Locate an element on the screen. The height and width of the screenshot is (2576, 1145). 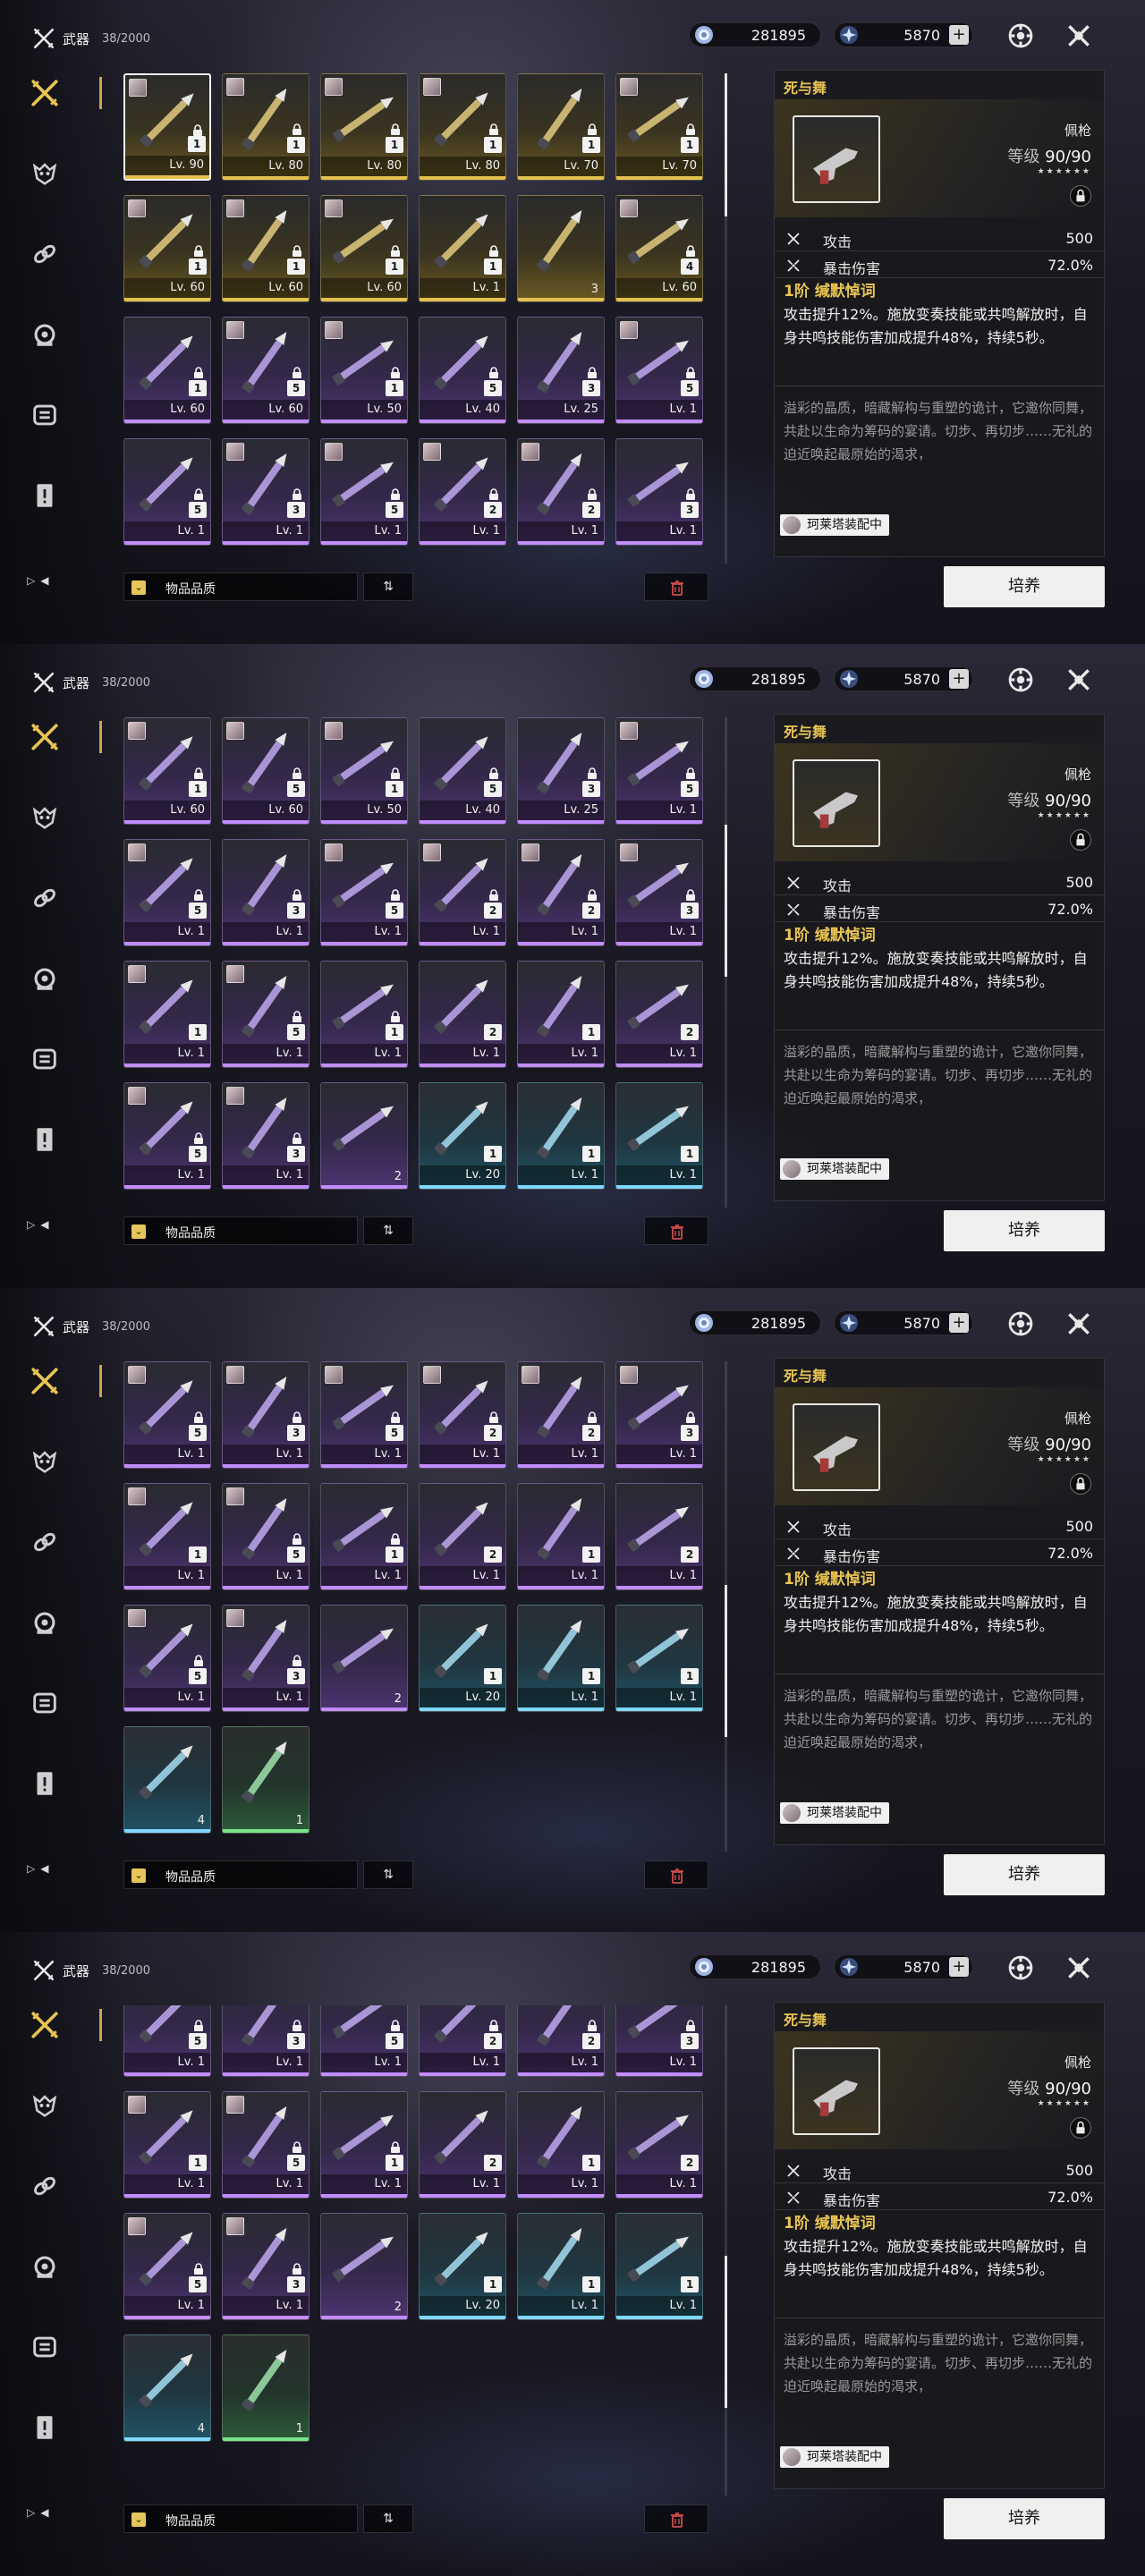
weapon-card: 4 is located at coordinates (167, 2388).